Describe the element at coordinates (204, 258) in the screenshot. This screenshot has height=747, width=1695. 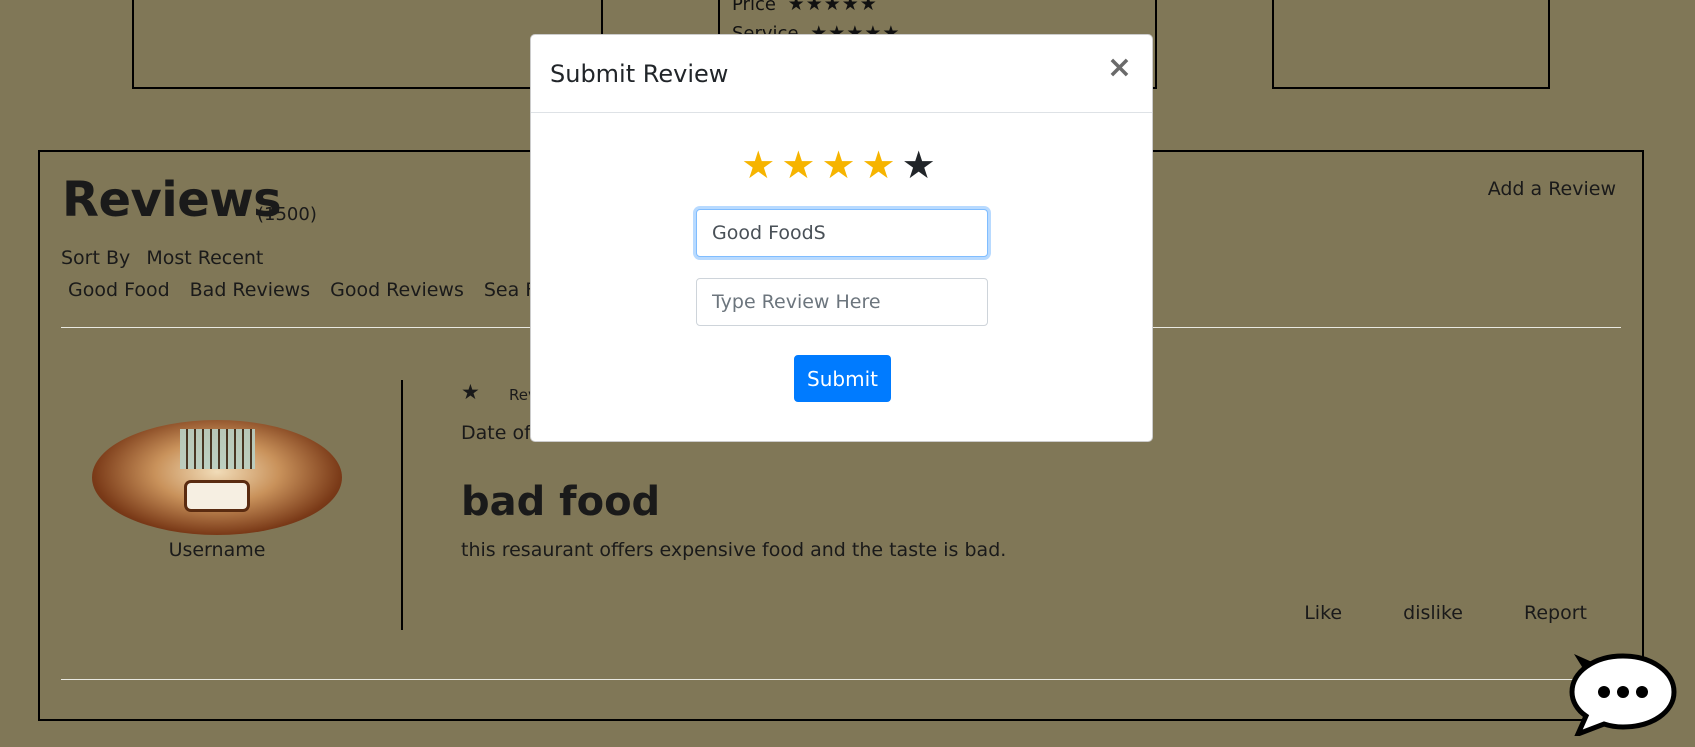
I see `sort-value: Most Recent` at that location.